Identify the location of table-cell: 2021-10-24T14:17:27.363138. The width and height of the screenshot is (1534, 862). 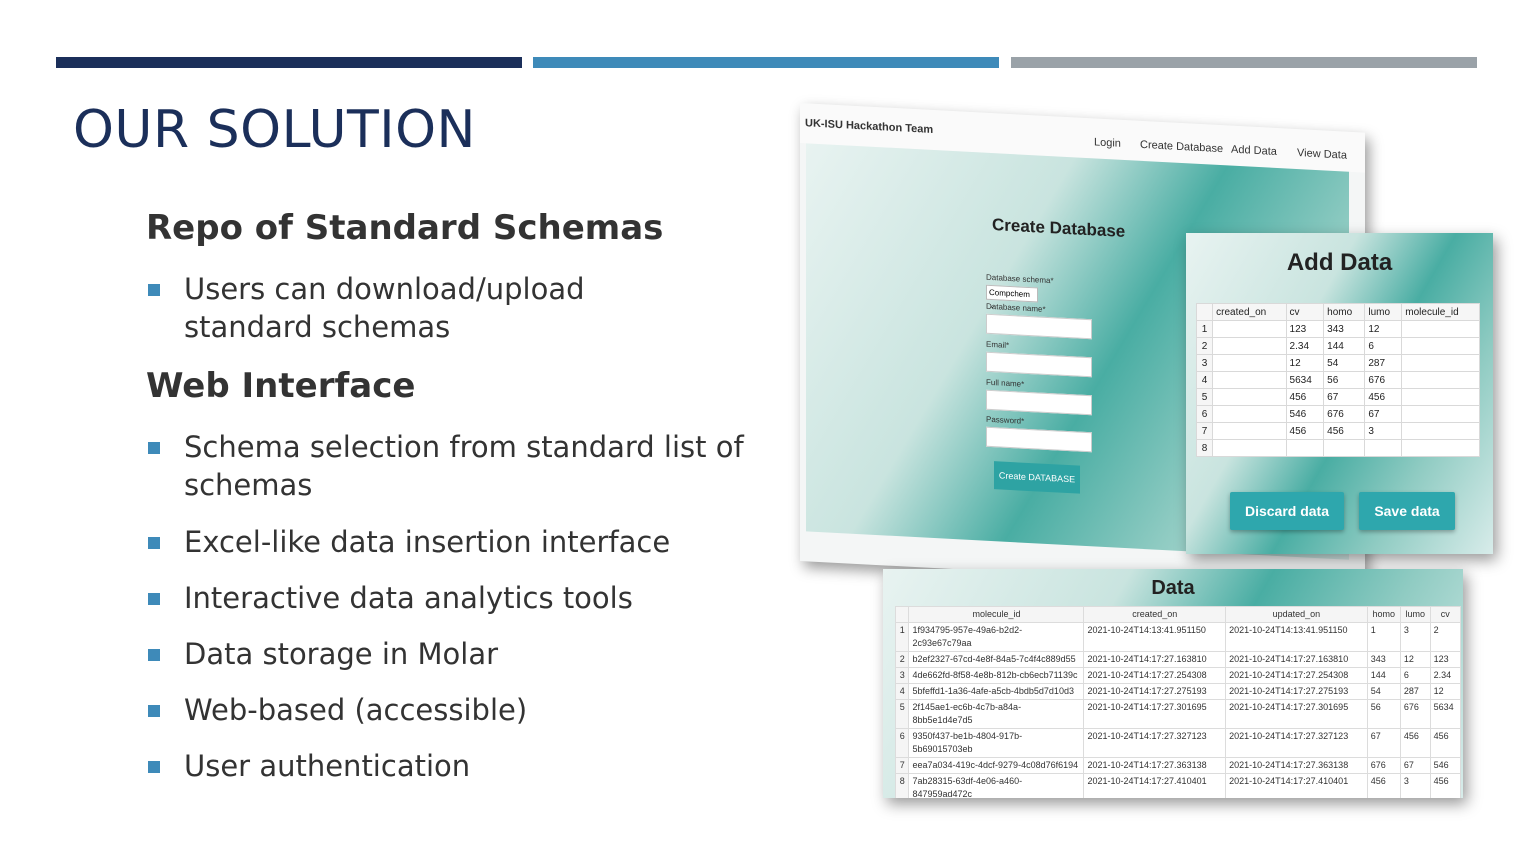
(1296, 765).